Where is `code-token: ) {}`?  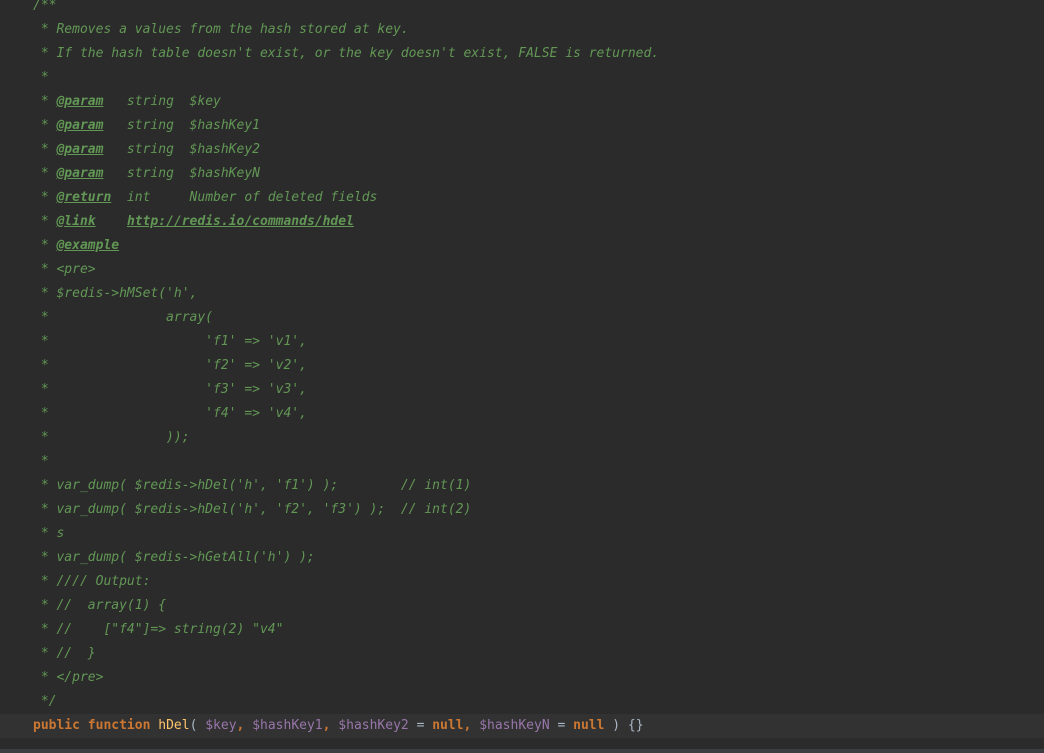
code-token: ) {} is located at coordinates (624, 725).